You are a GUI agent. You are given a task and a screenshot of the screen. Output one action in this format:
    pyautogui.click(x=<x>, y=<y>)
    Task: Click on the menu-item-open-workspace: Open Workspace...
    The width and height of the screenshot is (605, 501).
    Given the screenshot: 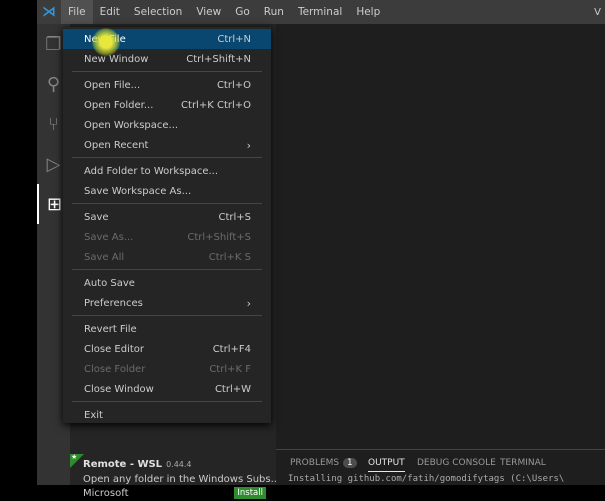 What is the action you would take?
    pyautogui.click(x=167, y=125)
    